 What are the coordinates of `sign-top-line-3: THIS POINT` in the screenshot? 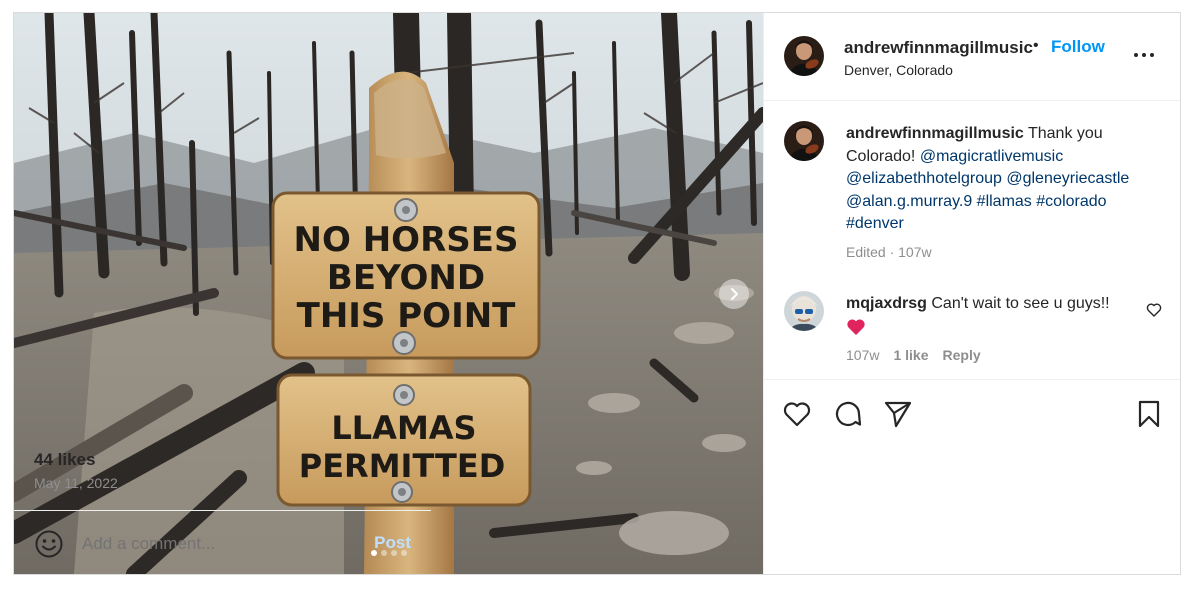 It's located at (407, 316).